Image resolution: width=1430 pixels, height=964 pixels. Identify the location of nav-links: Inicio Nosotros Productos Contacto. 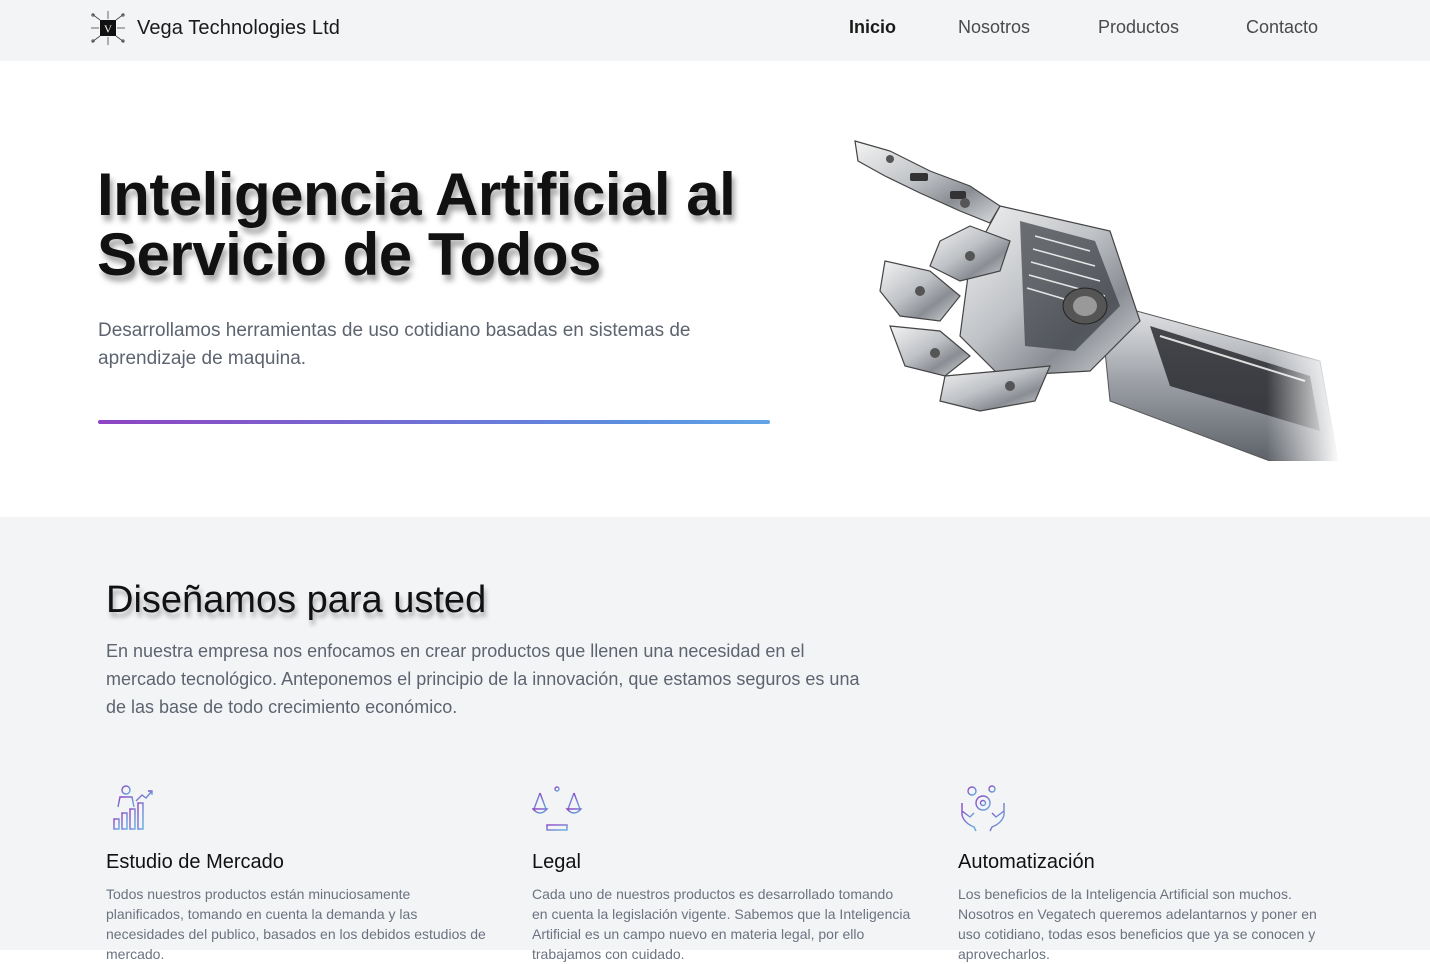
(715, 29).